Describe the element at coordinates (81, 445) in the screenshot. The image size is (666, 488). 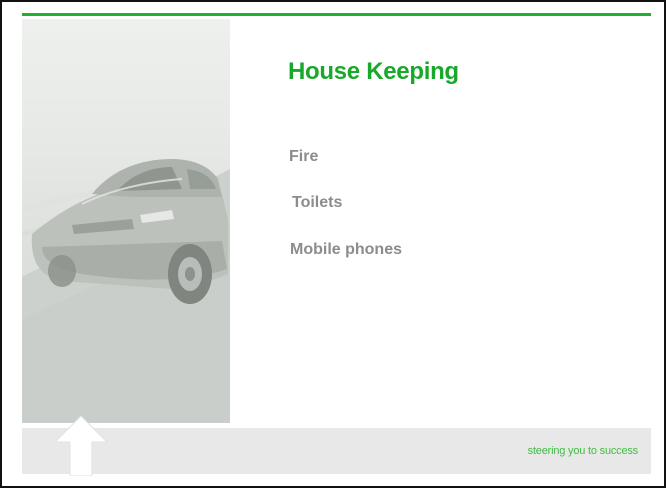
I see `up-arrow-icon` at that location.